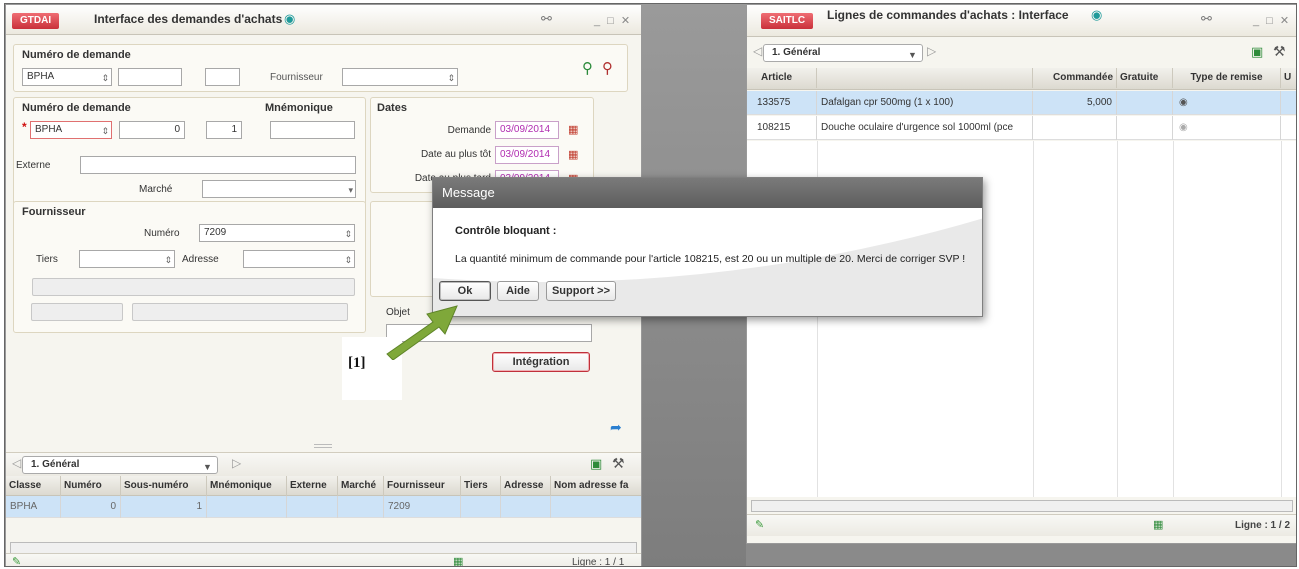 The height and width of the screenshot is (569, 1299). What do you see at coordinates (541, 362) in the screenshot?
I see `integration-button: Intégration` at bounding box center [541, 362].